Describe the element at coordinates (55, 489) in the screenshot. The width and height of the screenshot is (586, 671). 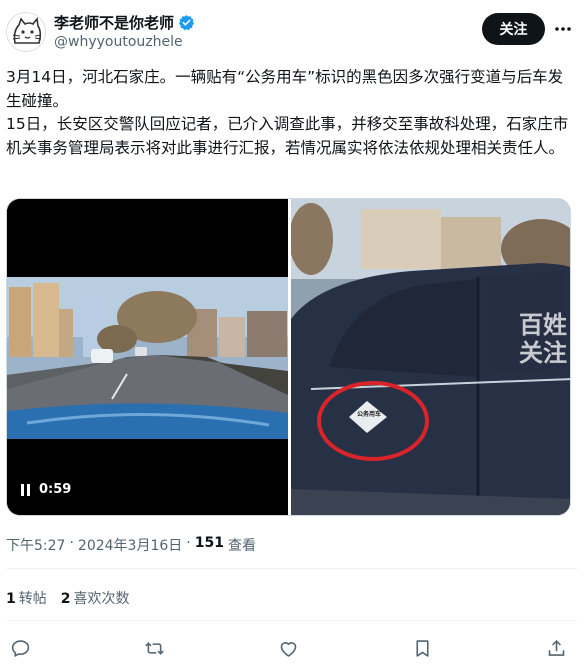
I see `video-duration: 0:59` at that location.